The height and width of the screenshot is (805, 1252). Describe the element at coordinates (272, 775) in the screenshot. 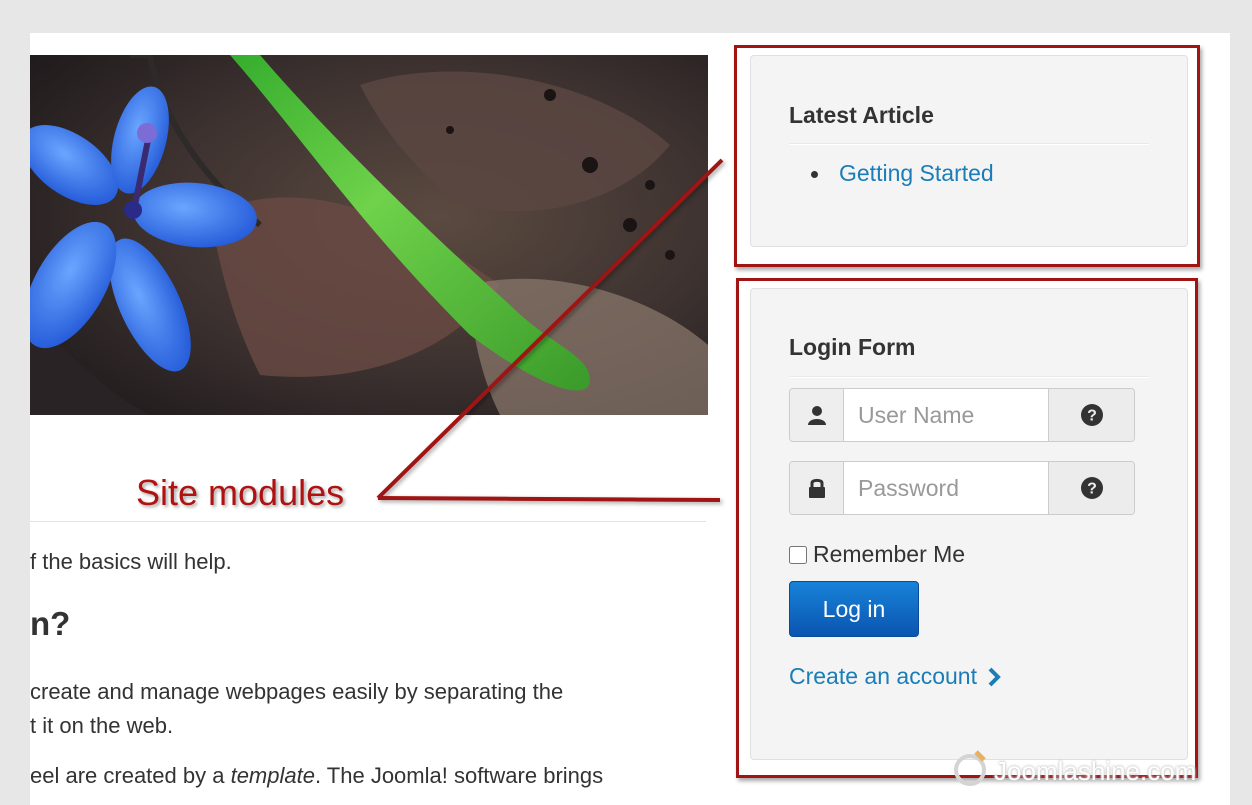

I see `template-emphasis: template` at that location.